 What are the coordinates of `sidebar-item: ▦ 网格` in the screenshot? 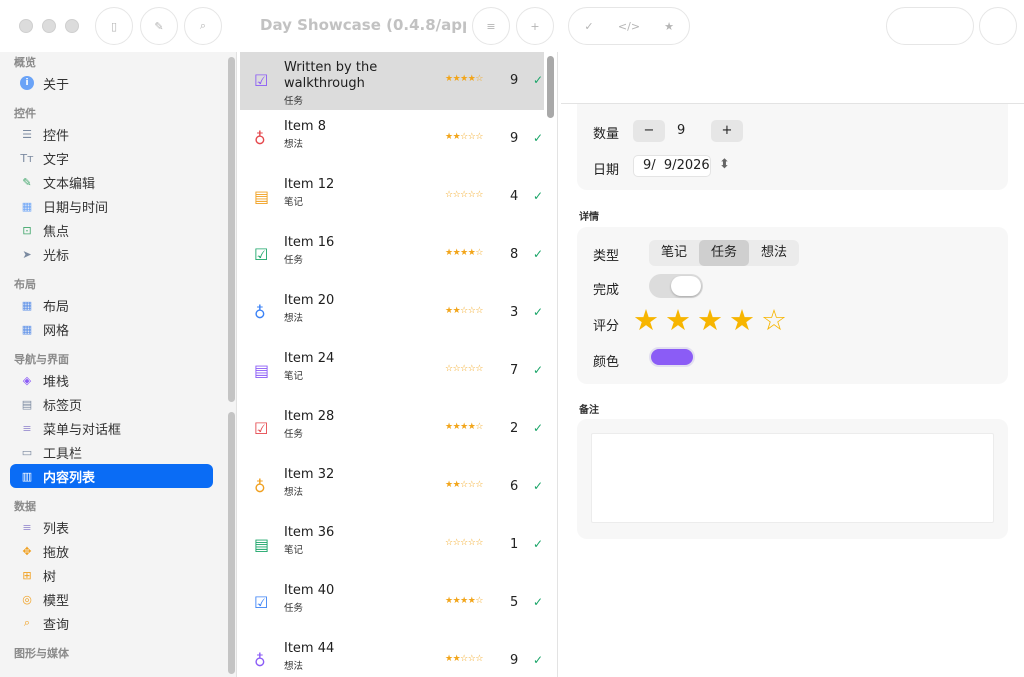 It's located at (111, 329).